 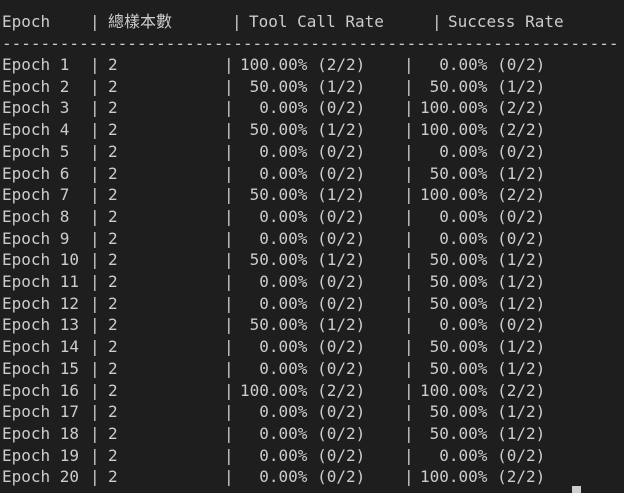 I want to click on row-epoch: Epoch 4, so click(x=36, y=130).